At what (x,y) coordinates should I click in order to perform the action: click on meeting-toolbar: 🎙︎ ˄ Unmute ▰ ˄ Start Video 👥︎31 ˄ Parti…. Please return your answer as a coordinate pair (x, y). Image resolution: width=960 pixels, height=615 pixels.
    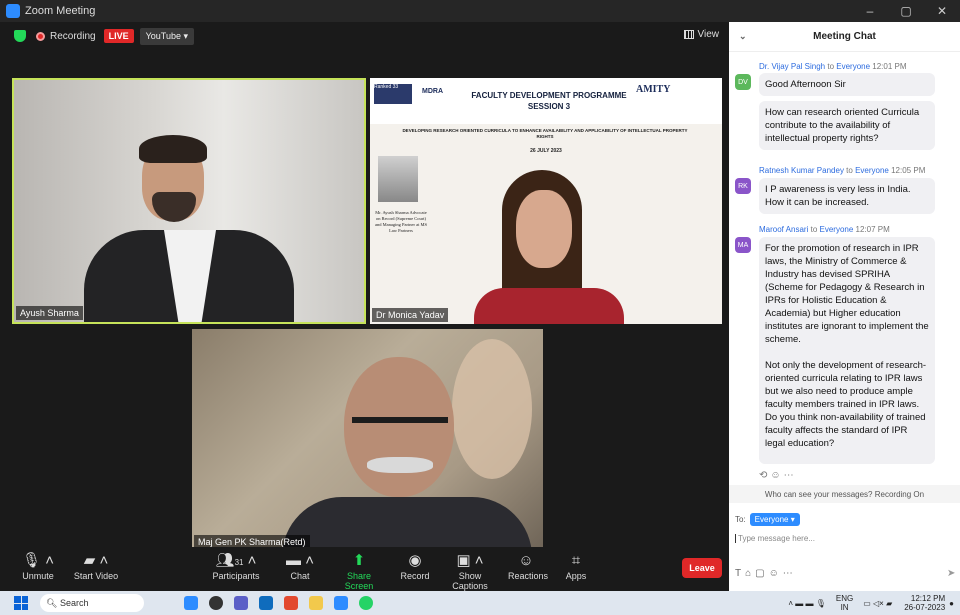
    Looking at the image, I should click on (363, 569).